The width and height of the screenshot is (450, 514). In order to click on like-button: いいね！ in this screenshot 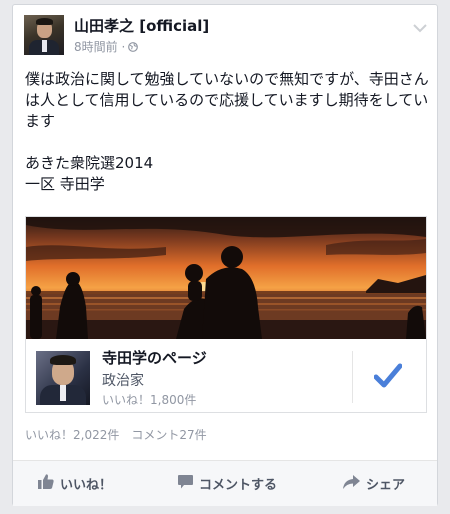, I will do `click(75, 483)`.